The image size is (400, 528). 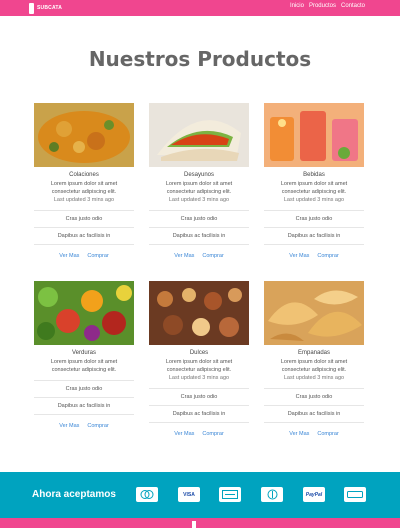 I want to click on product-name: Colaciones, so click(x=84, y=175).